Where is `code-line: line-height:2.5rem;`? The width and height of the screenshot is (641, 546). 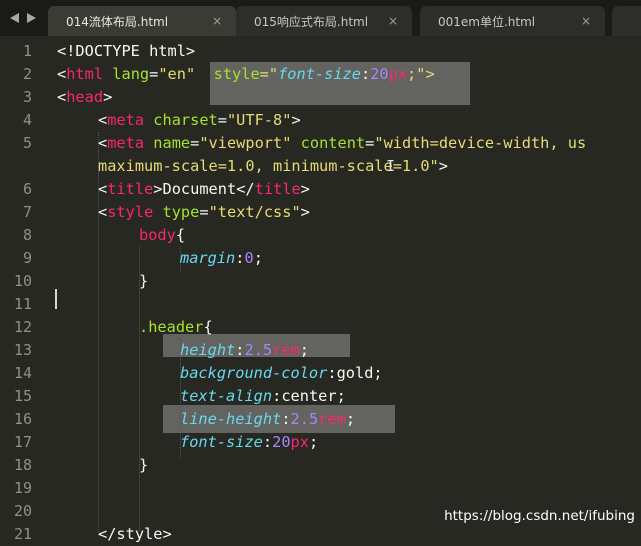 code-line: line-height:2.5rem; is located at coordinates (267, 419).